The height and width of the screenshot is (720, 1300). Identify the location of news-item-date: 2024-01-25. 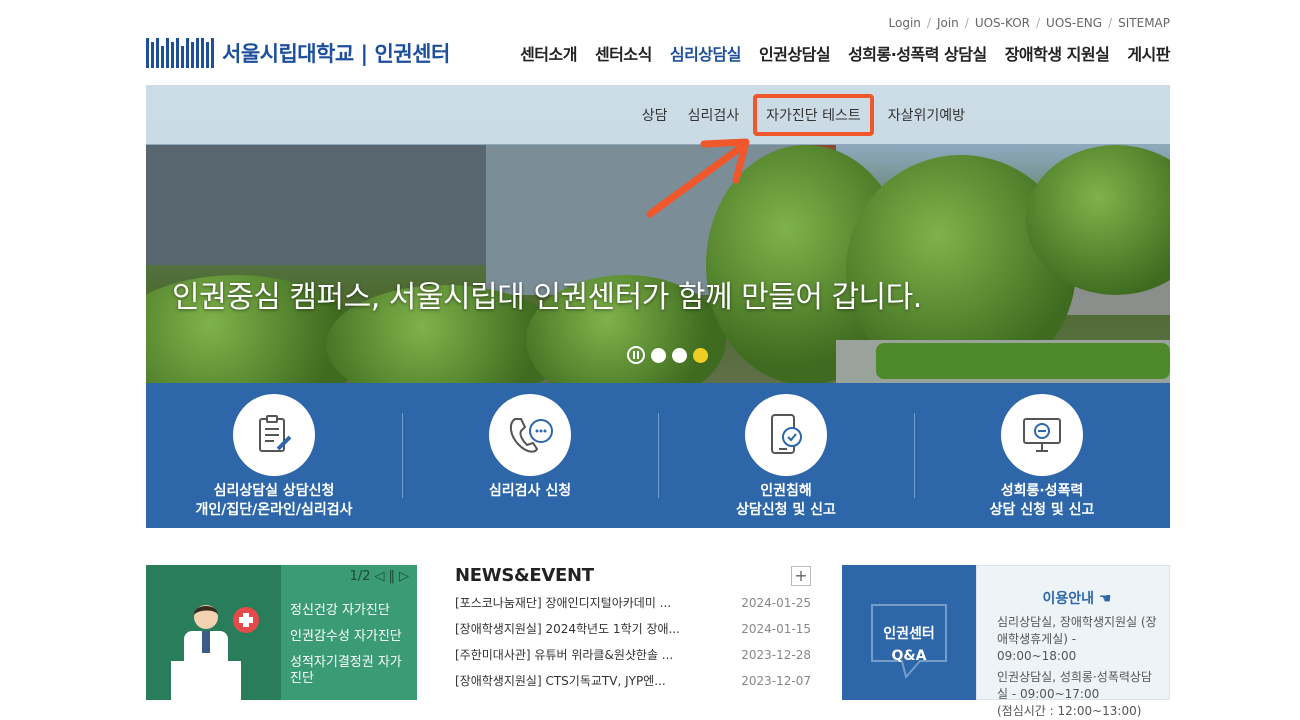
(776, 603).